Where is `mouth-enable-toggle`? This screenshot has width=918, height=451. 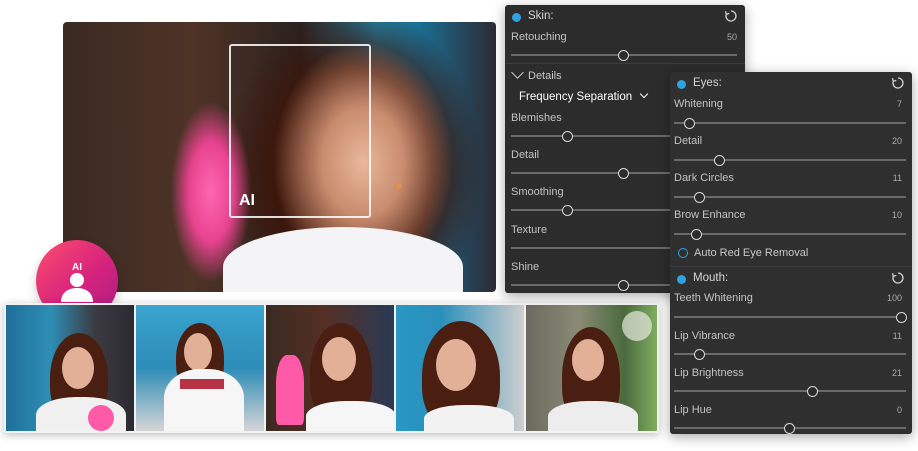 mouth-enable-toggle is located at coordinates (681, 279).